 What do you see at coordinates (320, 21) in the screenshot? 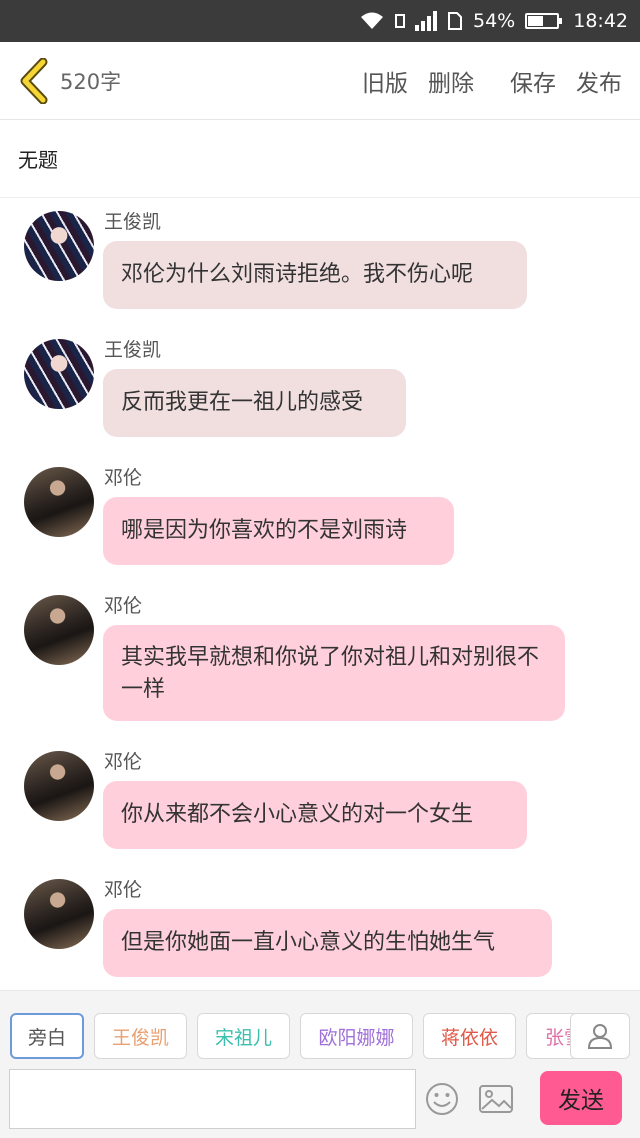
I see `status-bar: 54% 18:42` at bounding box center [320, 21].